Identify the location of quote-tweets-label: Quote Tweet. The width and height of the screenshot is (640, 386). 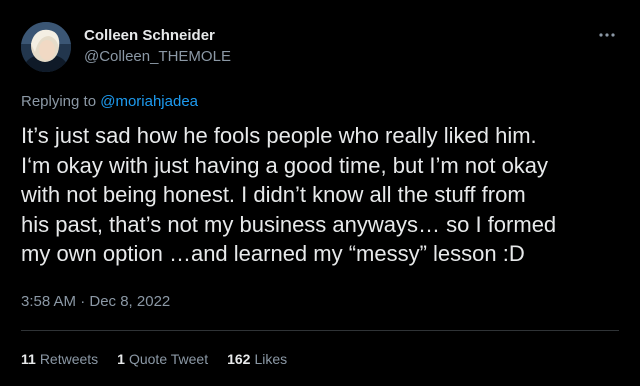
(168, 359).